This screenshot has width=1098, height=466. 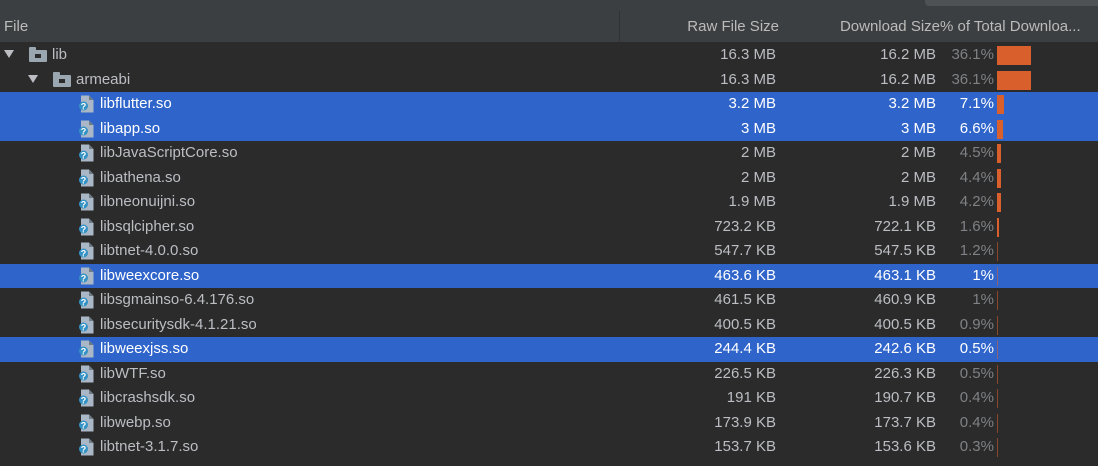 I want to click on download-size: 3 MB, so click(x=918, y=128).